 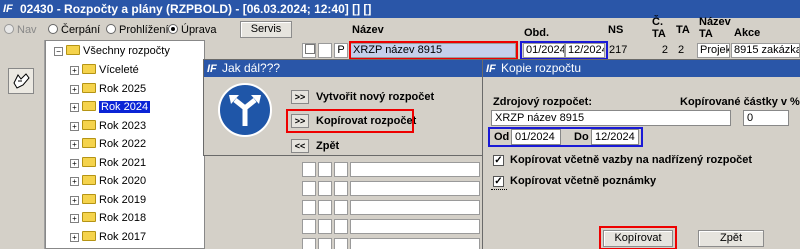 I want to click on row-checkbox, so click(x=310, y=49).